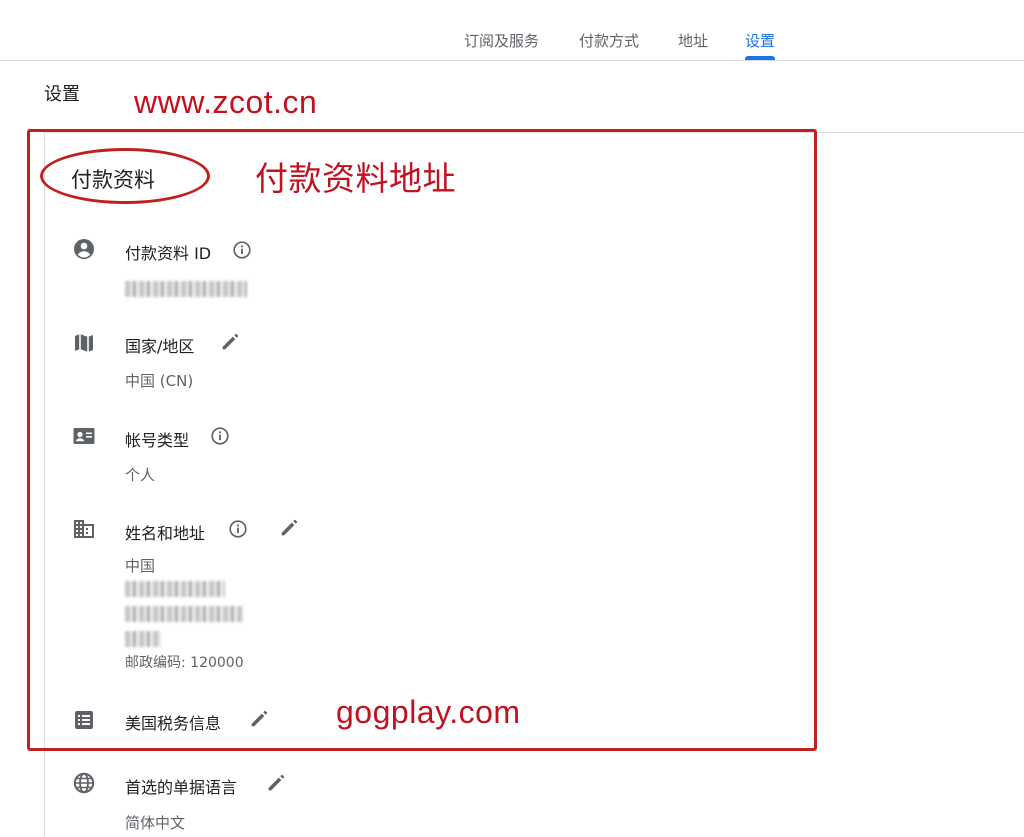  What do you see at coordinates (125, 176) in the screenshot?
I see `annotation-ellipse` at bounding box center [125, 176].